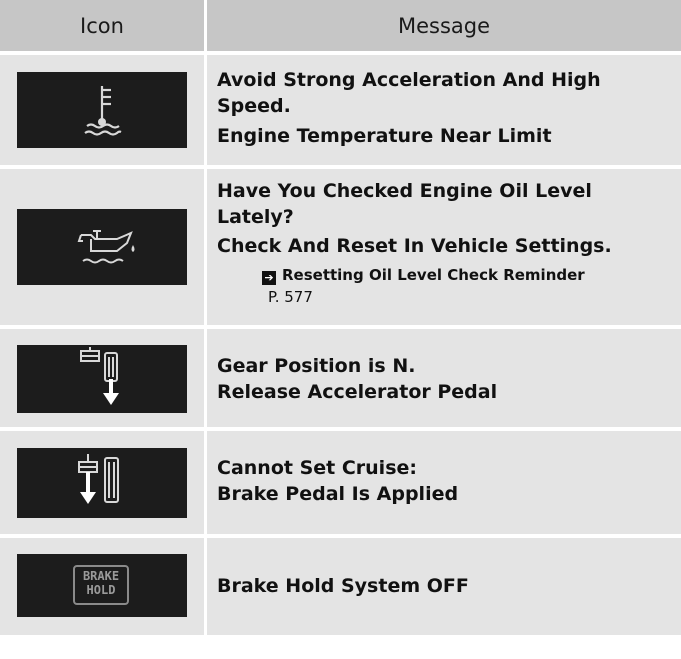 Image resolution: width=681 pixels, height=659 pixels. What do you see at coordinates (444, 25) in the screenshot?
I see `header-message-label: Message` at bounding box center [444, 25].